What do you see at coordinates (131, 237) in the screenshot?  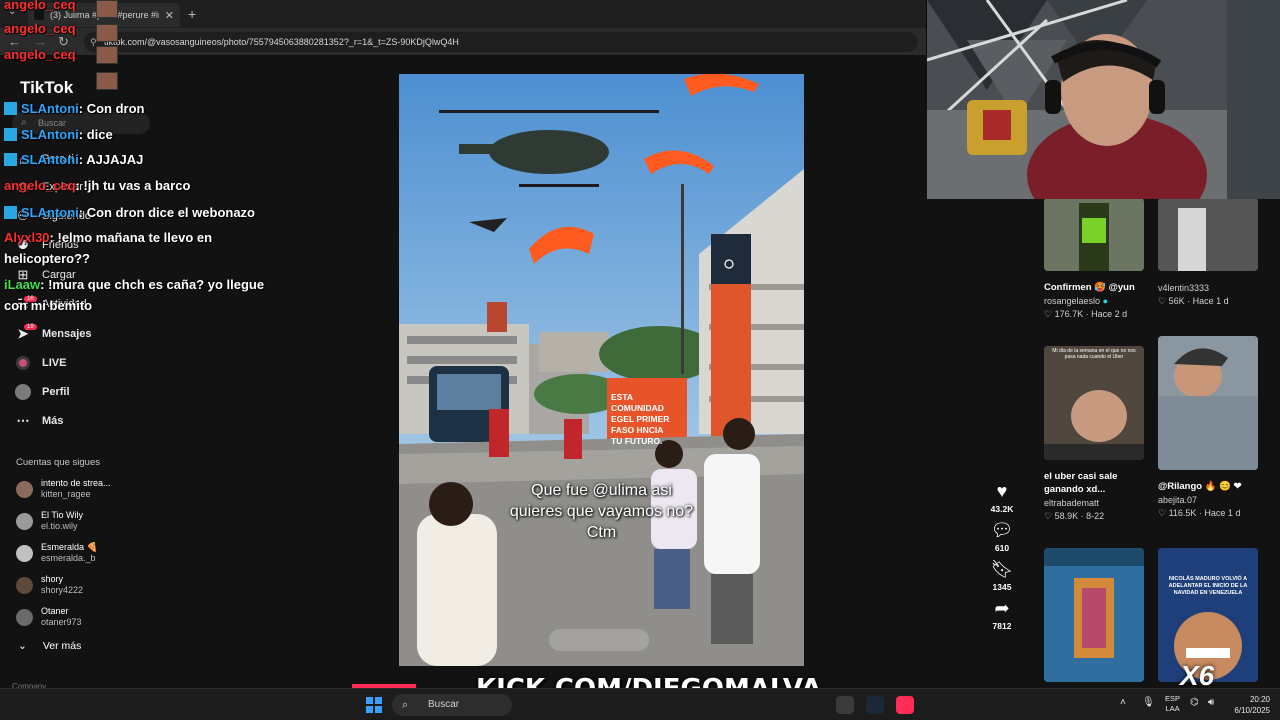 I see `chat-text: : !elmo mañana te llevo en` at bounding box center [131, 237].